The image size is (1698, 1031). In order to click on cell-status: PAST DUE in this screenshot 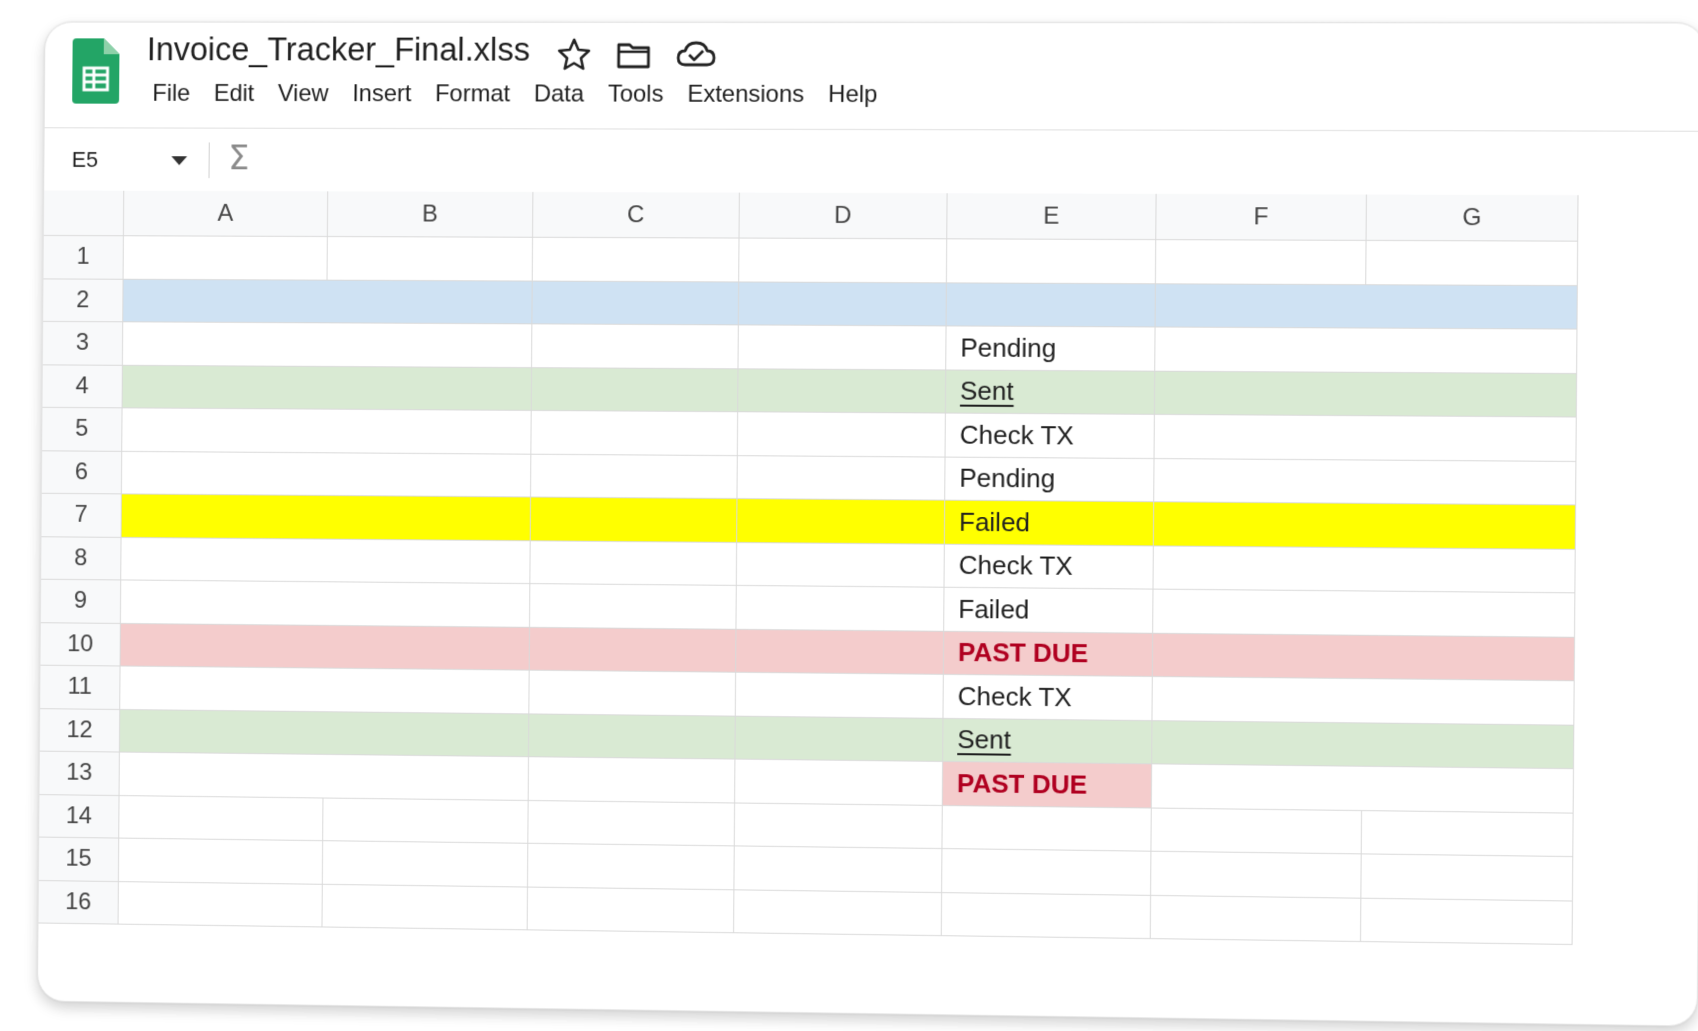, I will do `click(1047, 785)`.